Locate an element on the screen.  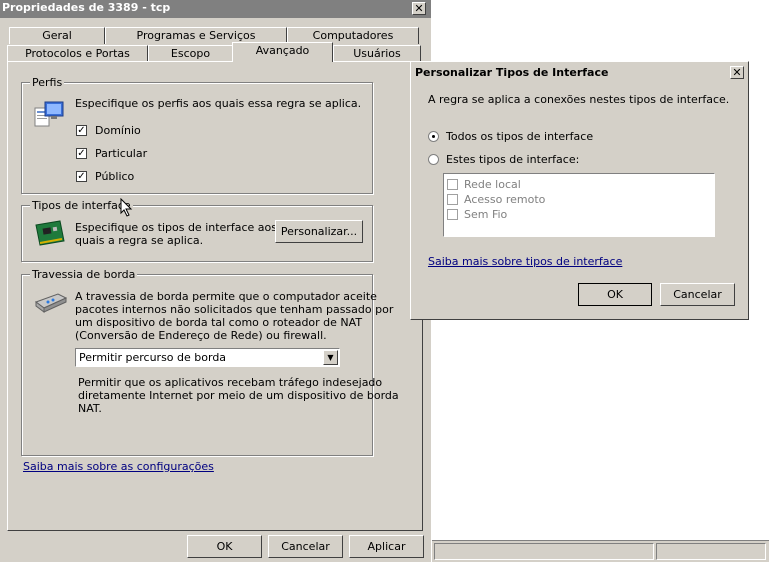
network-card-icon is located at coordinates (50, 235).